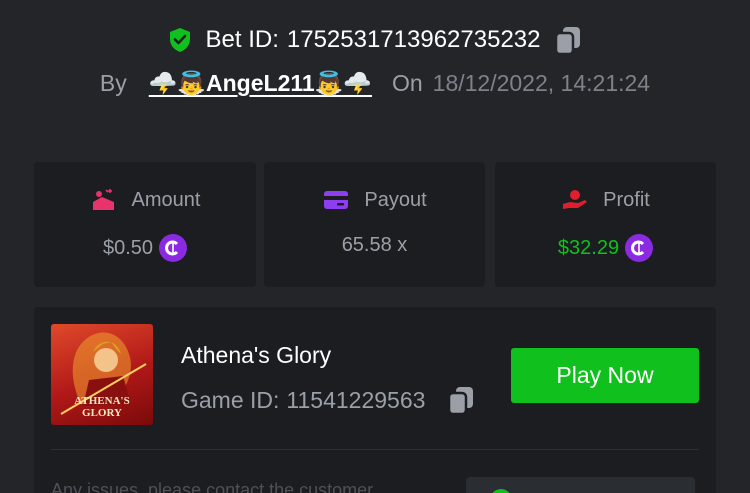 Image resolution: width=750 pixels, height=493 pixels. What do you see at coordinates (128, 247) in the screenshot?
I see `amount-value: $0.50` at bounding box center [128, 247].